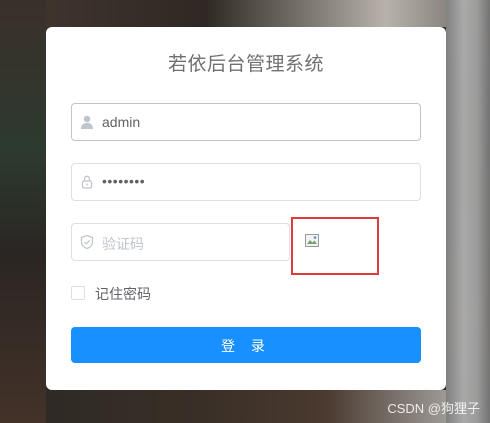 The image size is (490, 423). What do you see at coordinates (87, 182) in the screenshot?
I see `lock-icon` at bounding box center [87, 182].